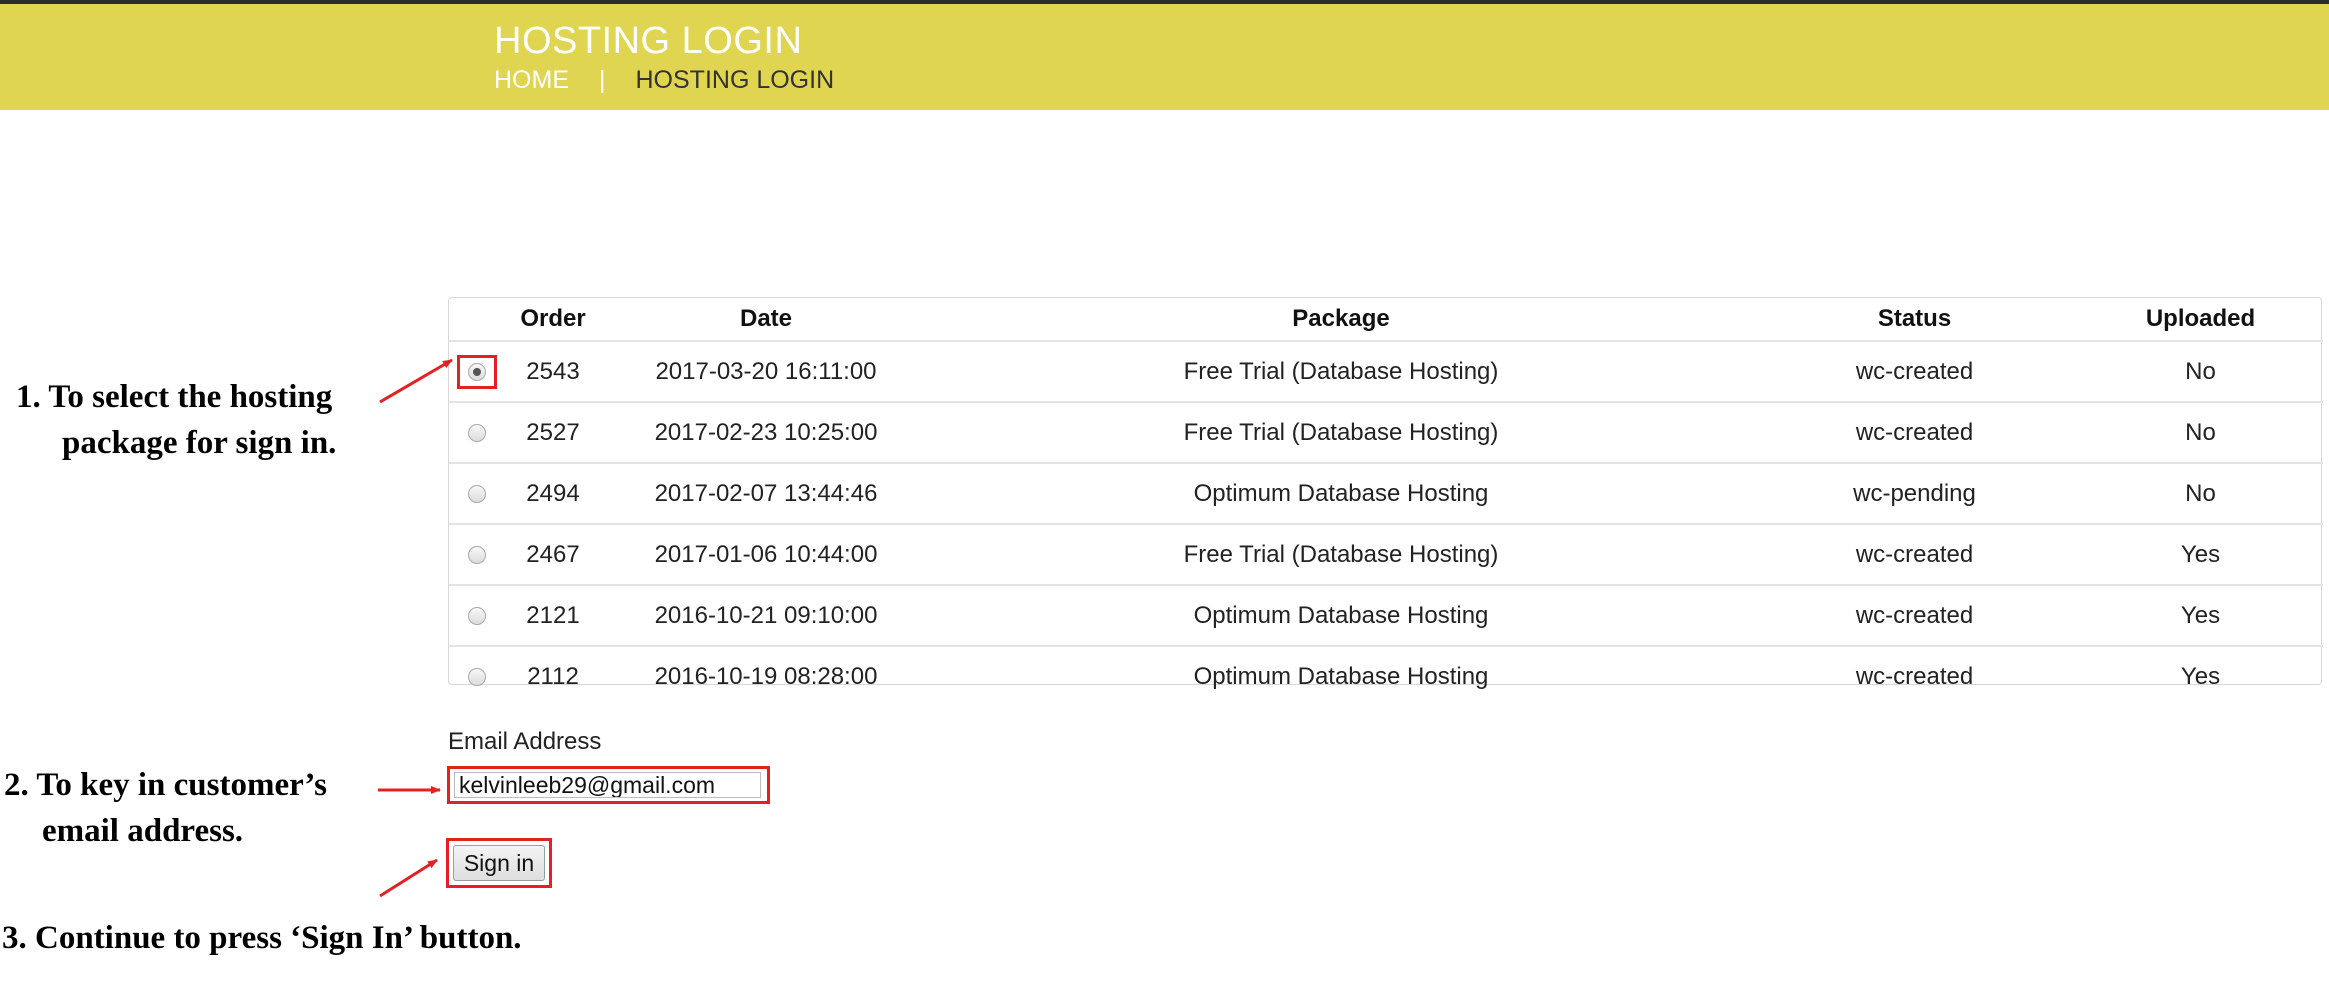 This screenshot has width=2329, height=983. Describe the element at coordinates (262, 938) in the screenshot. I see `annotation-step3: 3. Continue to press ‘Sign In’ button.` at that location.